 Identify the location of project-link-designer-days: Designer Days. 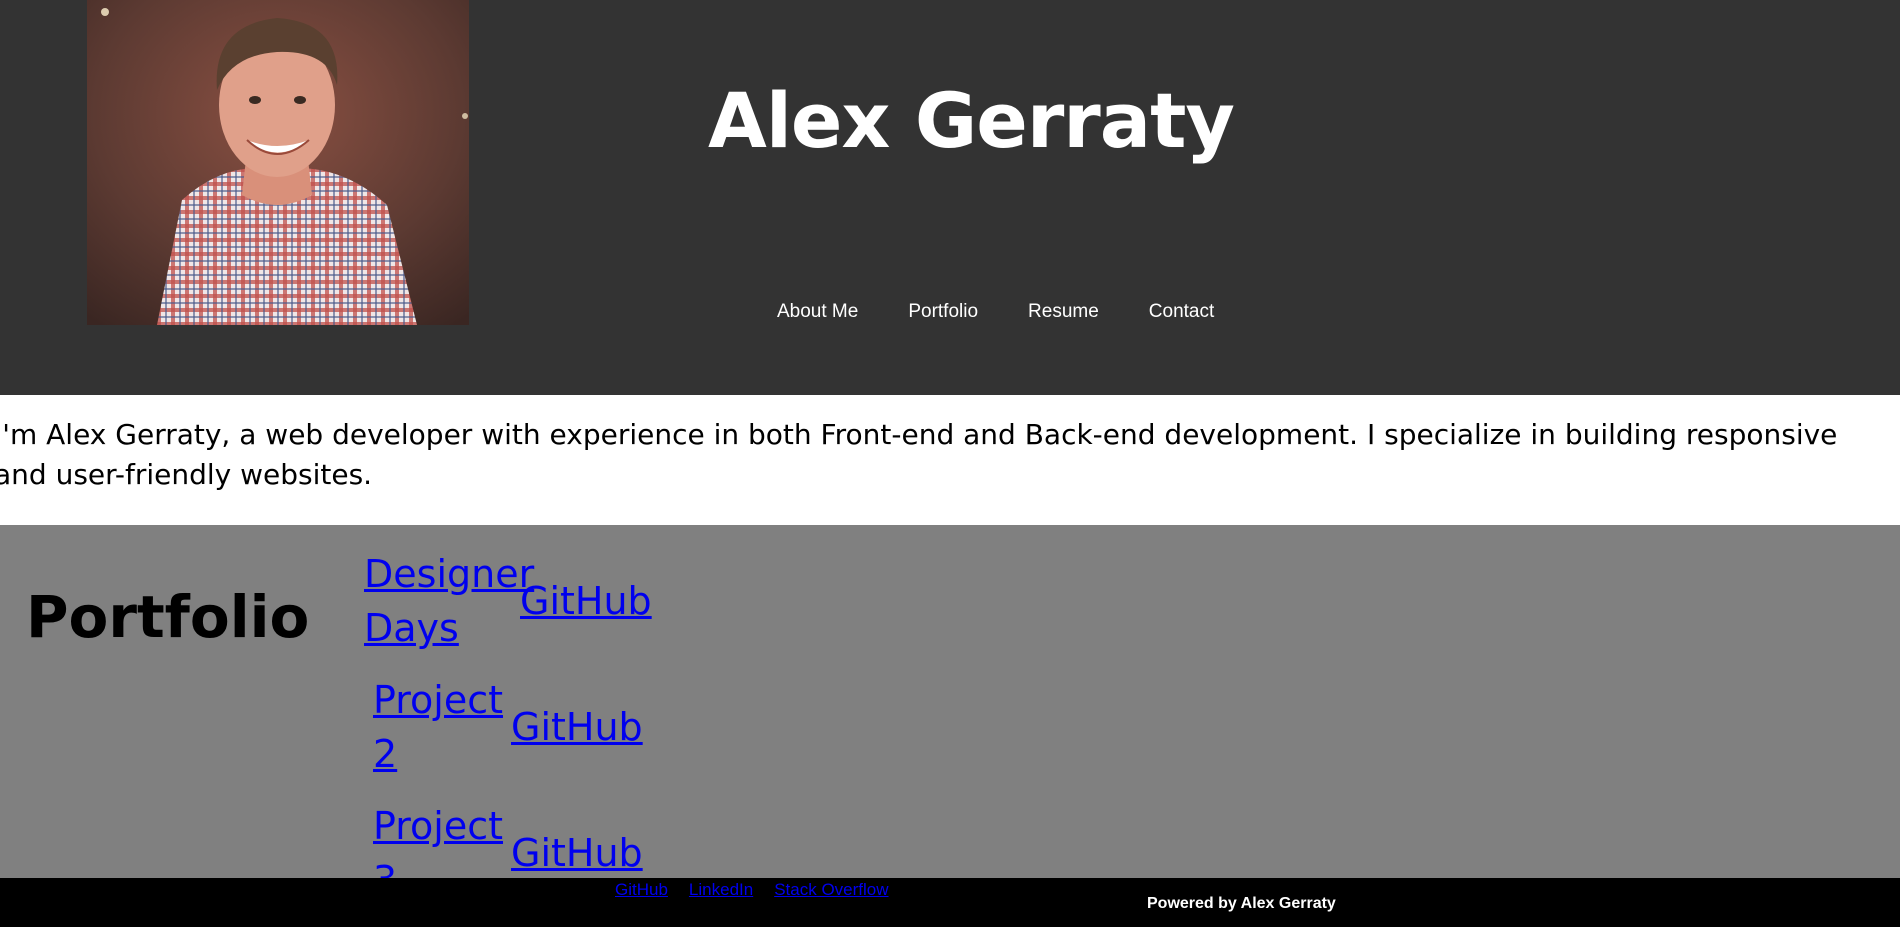
(449, 601).